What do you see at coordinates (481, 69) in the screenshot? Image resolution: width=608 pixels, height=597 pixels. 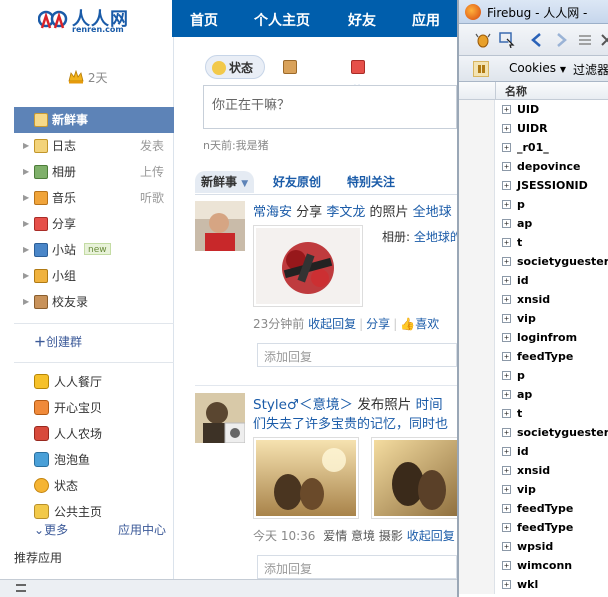 I see `pause-icon` at bounding box center [481, 69].